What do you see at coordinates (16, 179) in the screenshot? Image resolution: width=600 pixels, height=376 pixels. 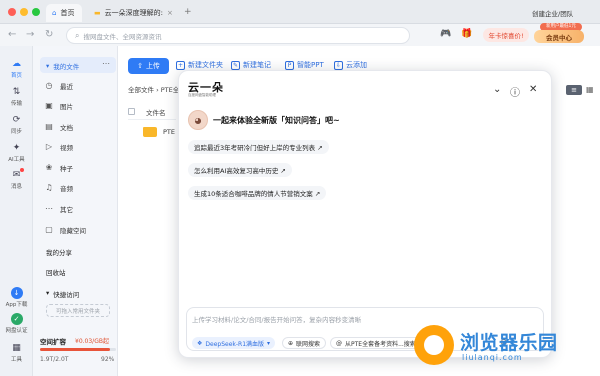 I see `rail-item-message: ✉ 消息` at bounding box center [16, 179].